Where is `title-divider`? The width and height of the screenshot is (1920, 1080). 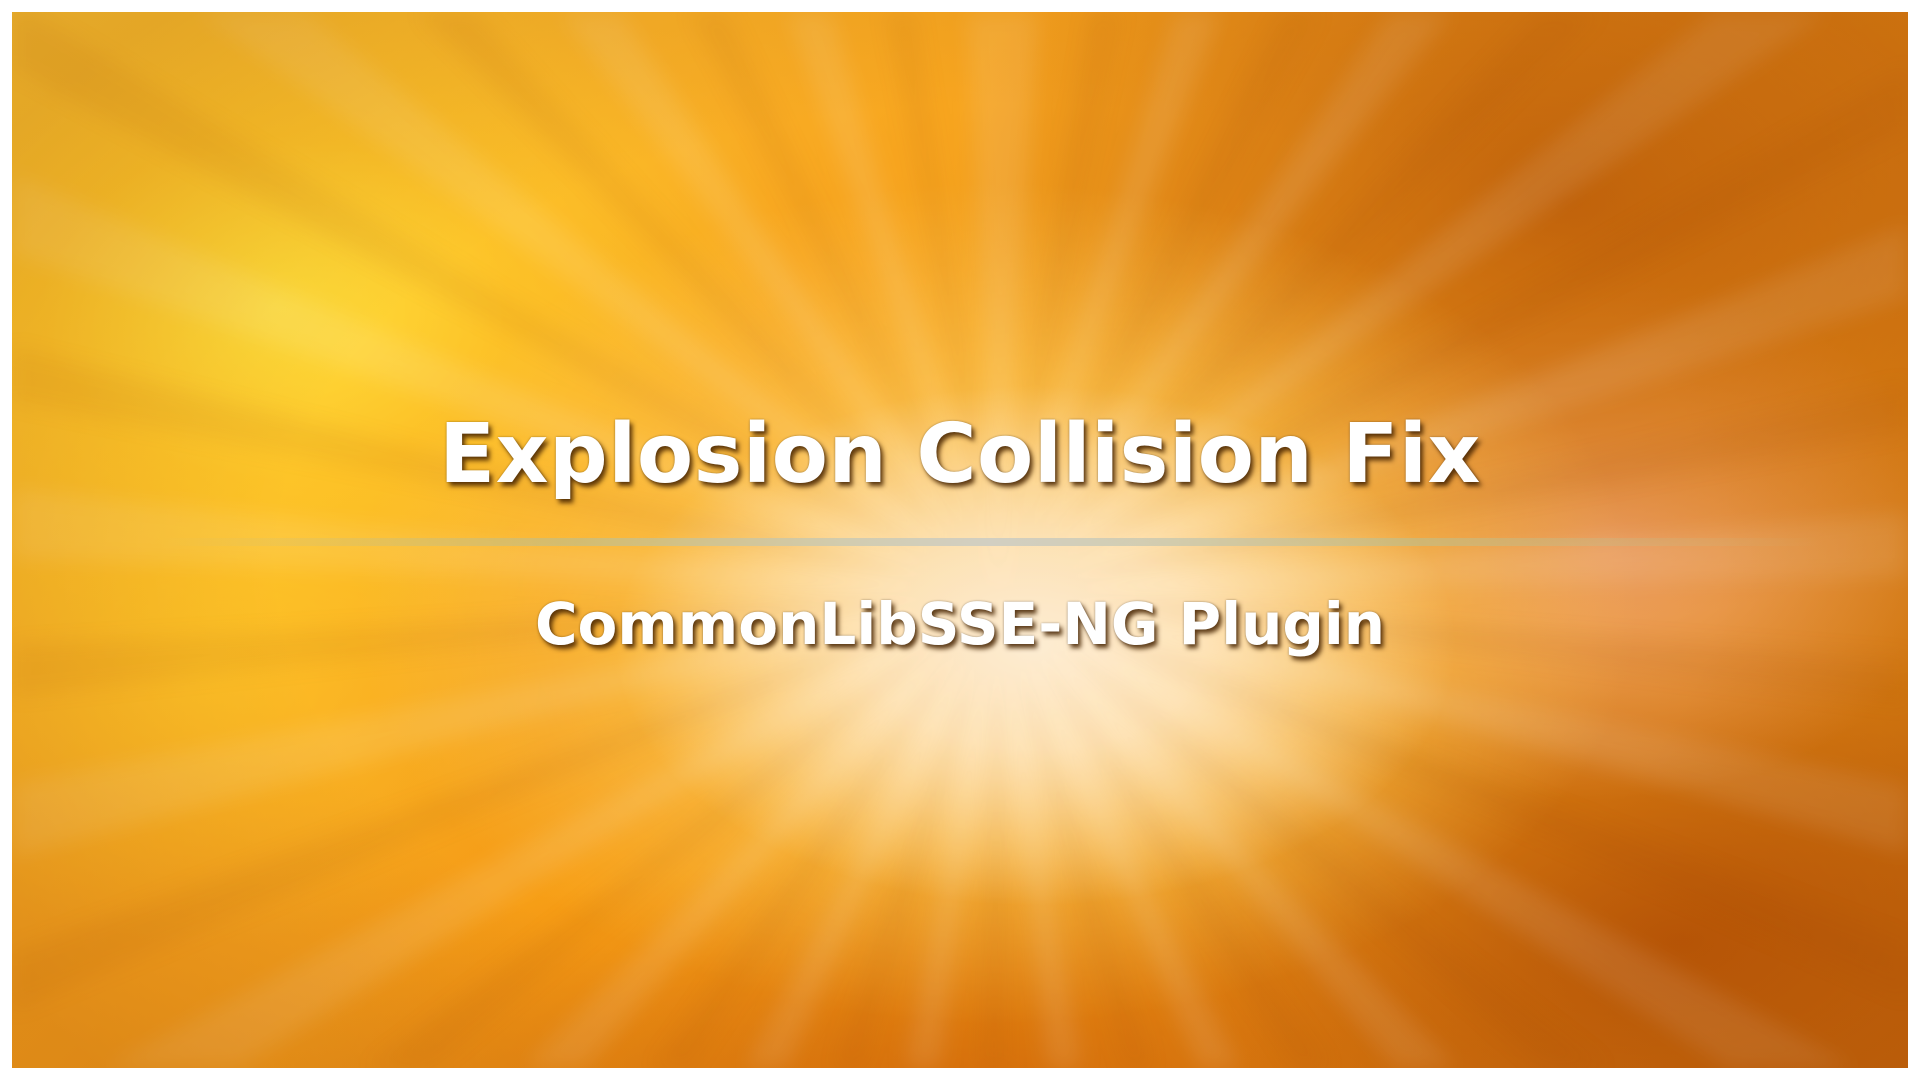
title-divider is located at coordinates (990, 542).